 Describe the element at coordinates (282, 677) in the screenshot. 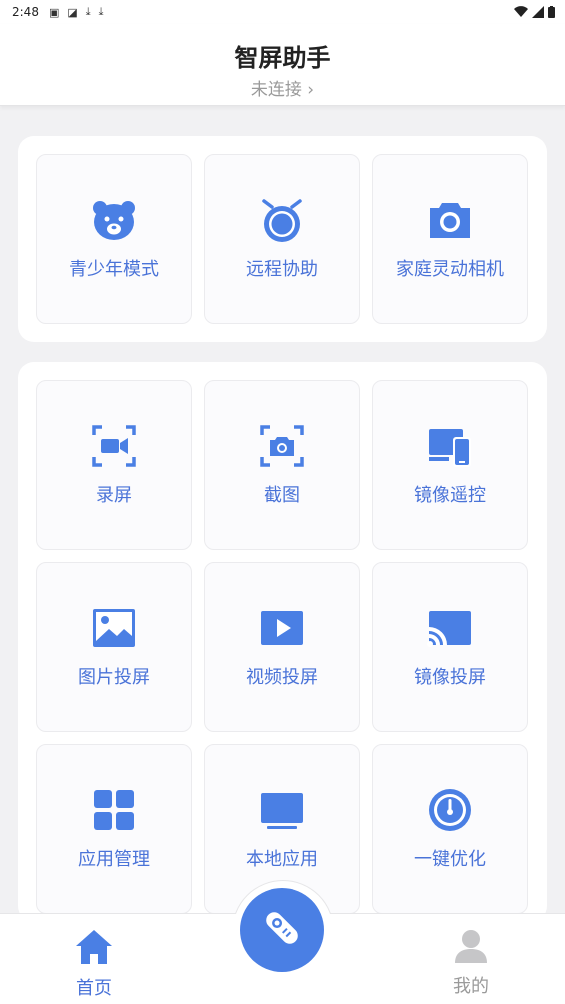

I see `tile-label: 视频投屏` at that location.